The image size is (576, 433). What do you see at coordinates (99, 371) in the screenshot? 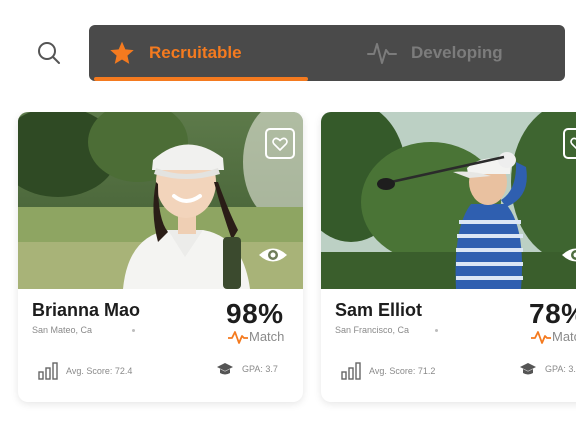
I see `avg-score-text: Avg. Score: 72.4` at bounding box center [99, 371].